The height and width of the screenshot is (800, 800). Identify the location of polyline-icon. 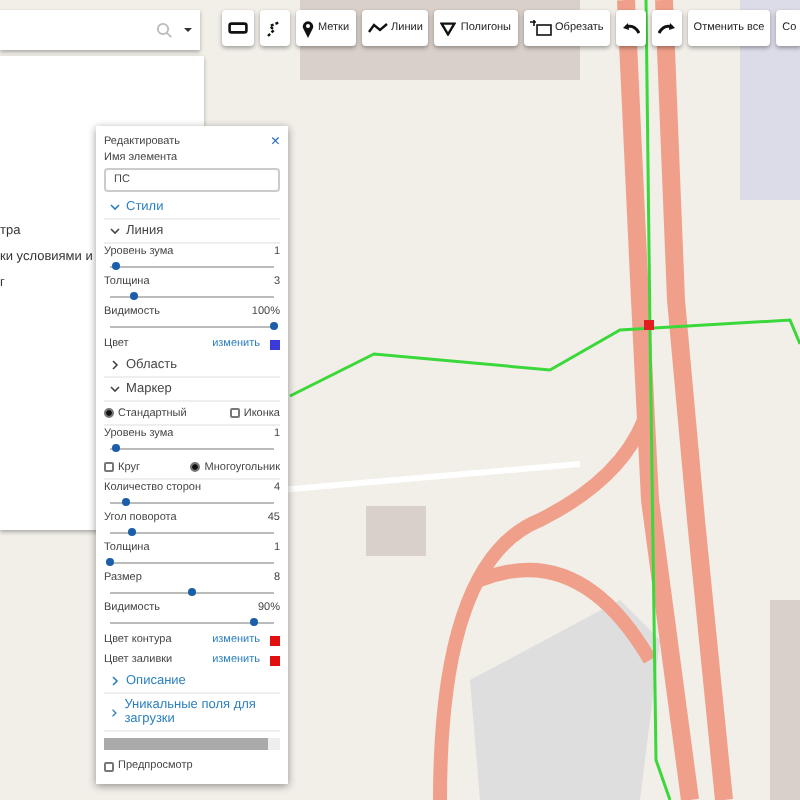
(377, 28).